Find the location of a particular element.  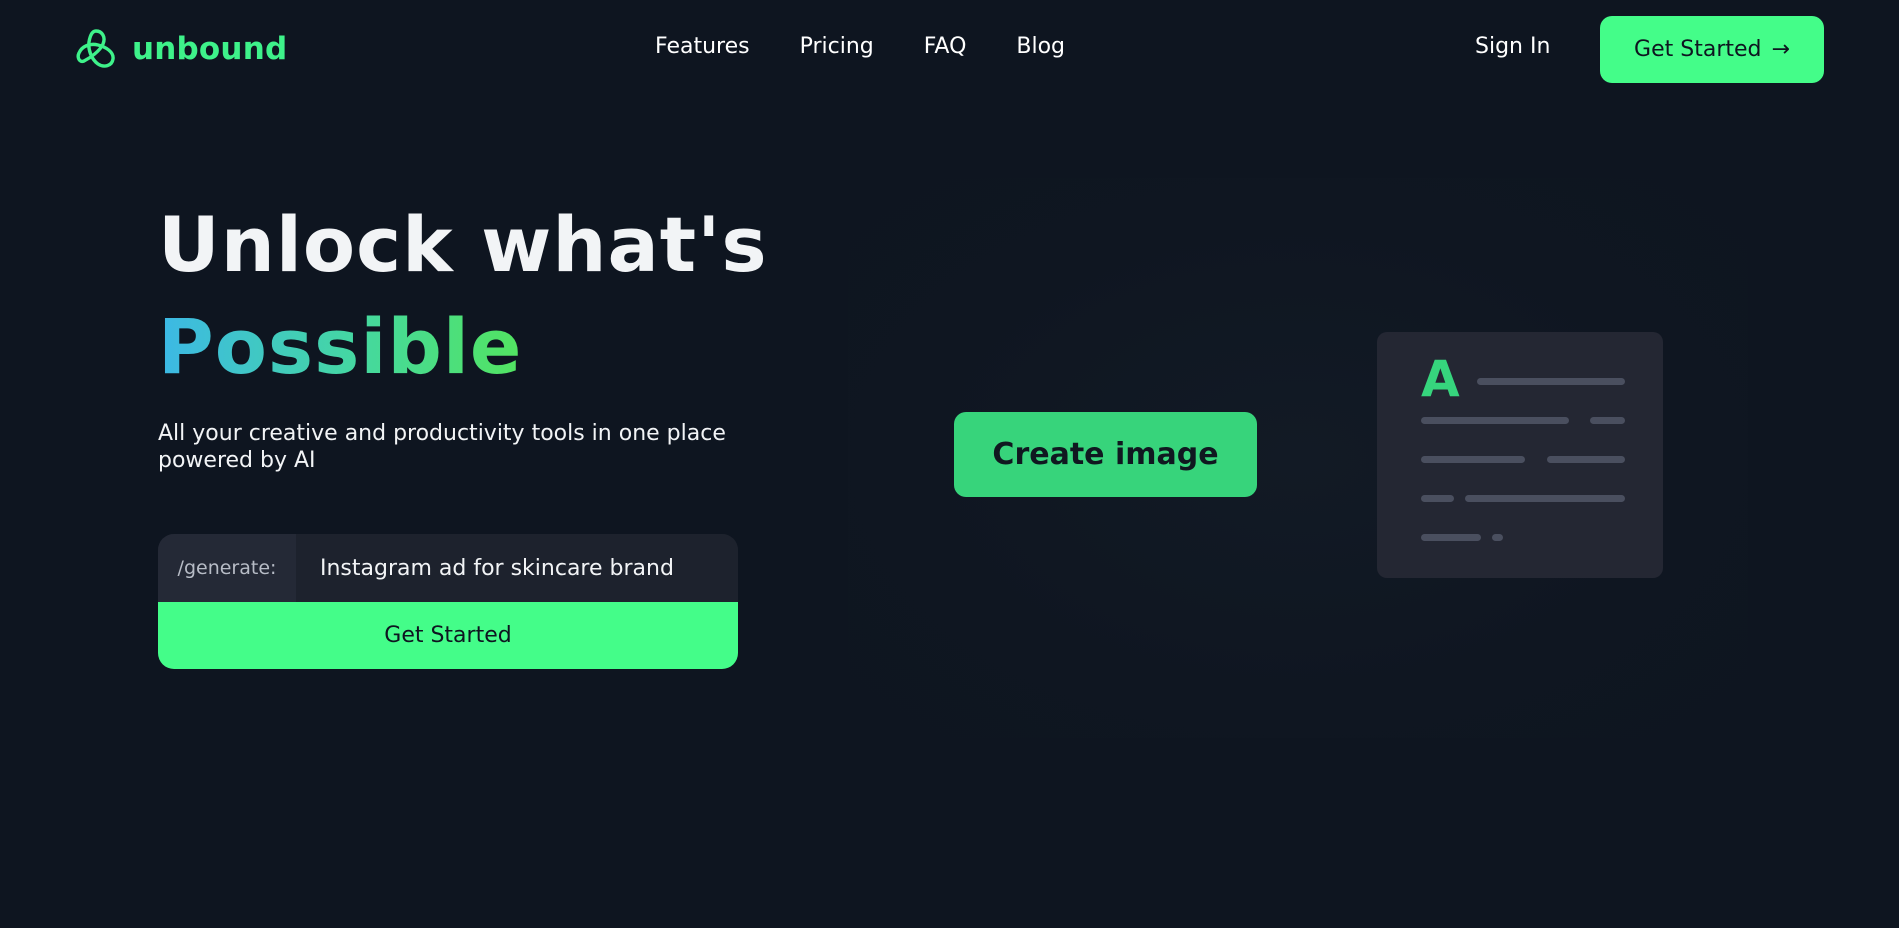

prompt-get-started-button: Get Started is located at coordinates (448, 635).